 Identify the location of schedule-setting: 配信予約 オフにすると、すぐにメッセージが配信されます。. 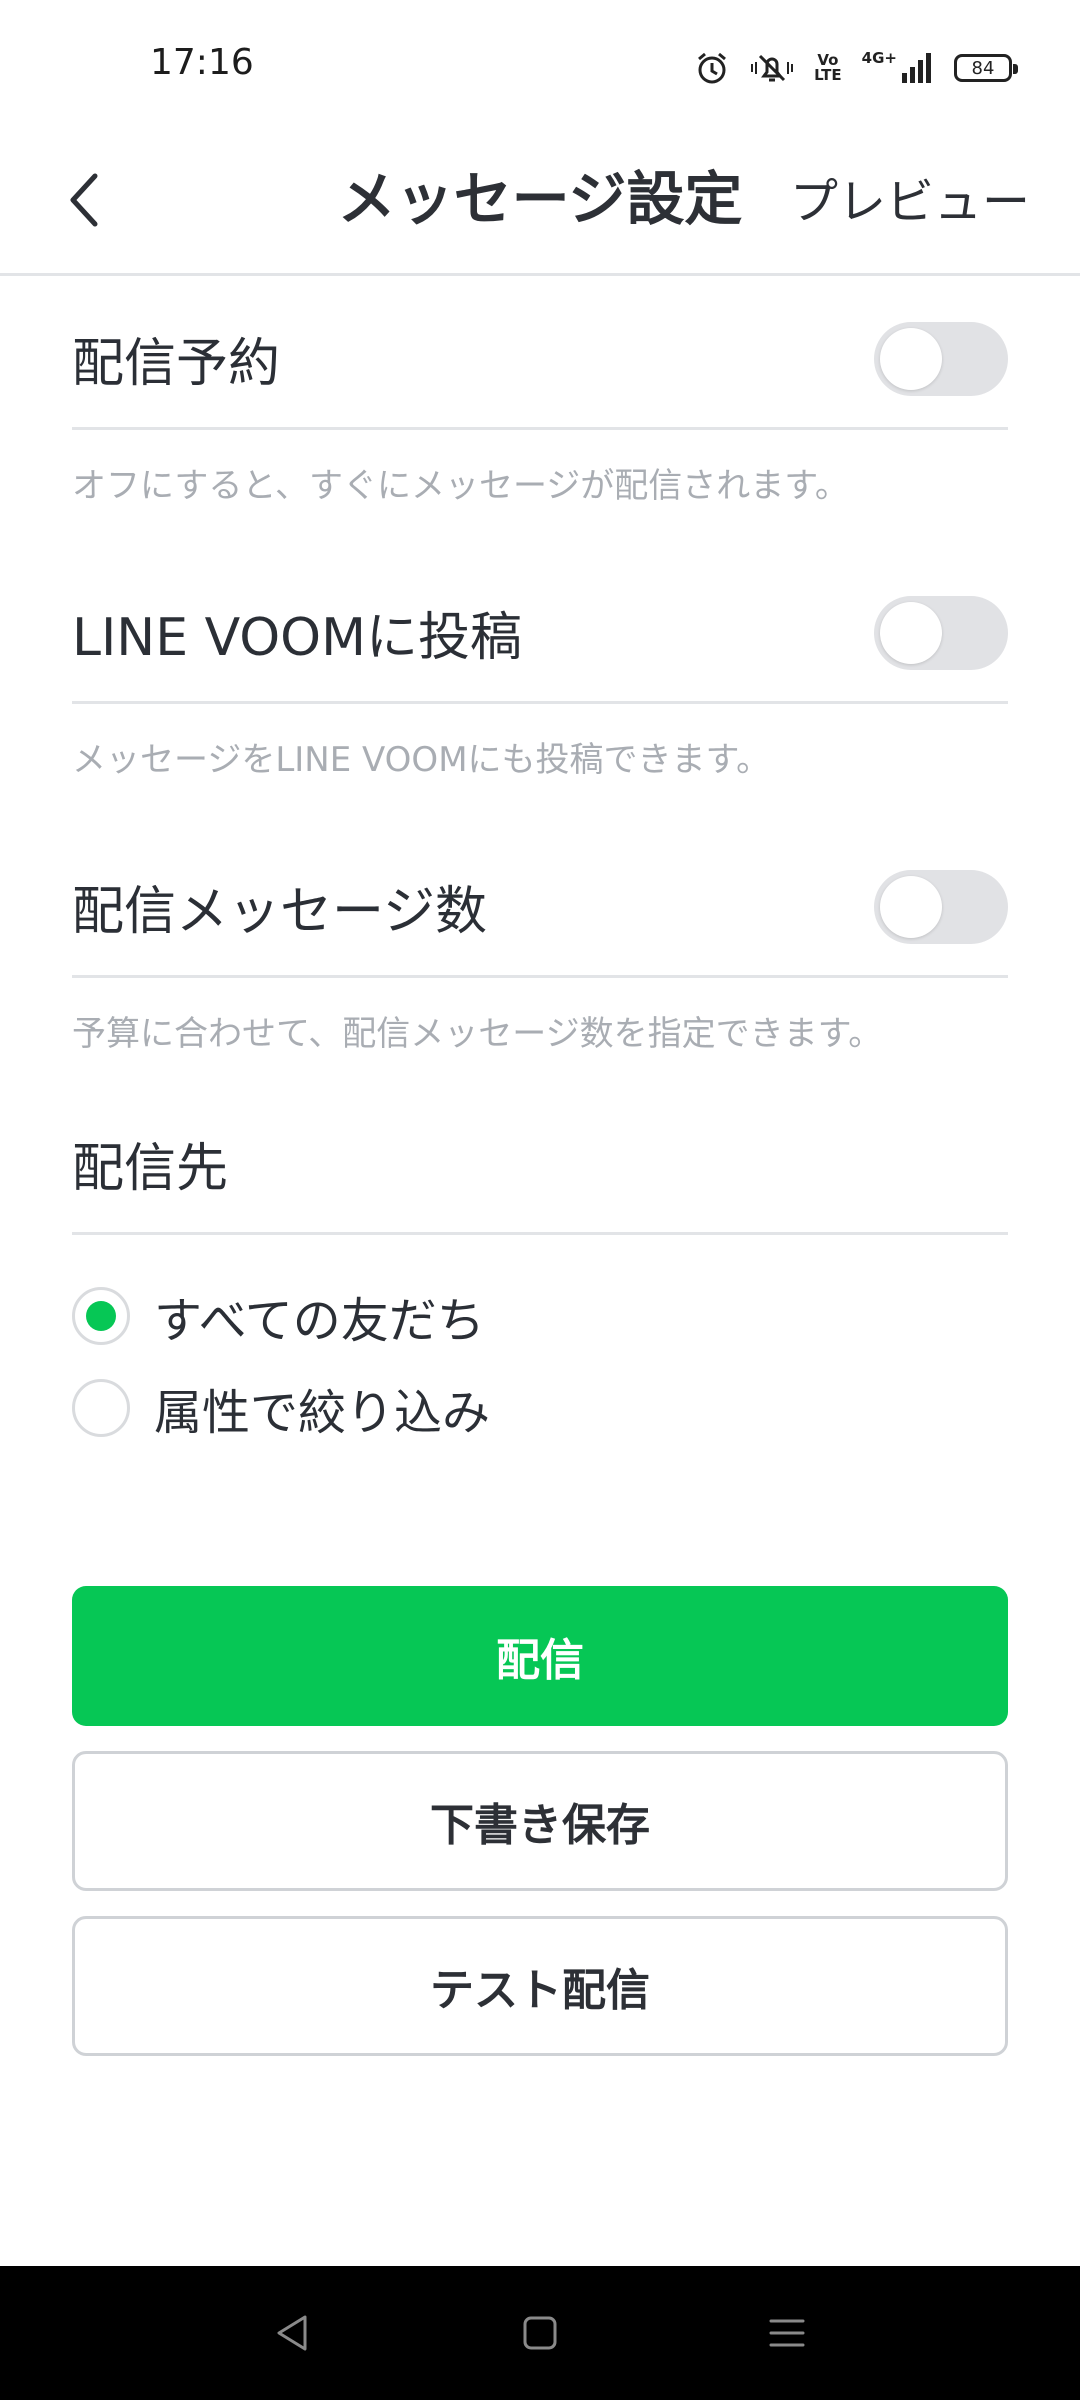
(540, 398).